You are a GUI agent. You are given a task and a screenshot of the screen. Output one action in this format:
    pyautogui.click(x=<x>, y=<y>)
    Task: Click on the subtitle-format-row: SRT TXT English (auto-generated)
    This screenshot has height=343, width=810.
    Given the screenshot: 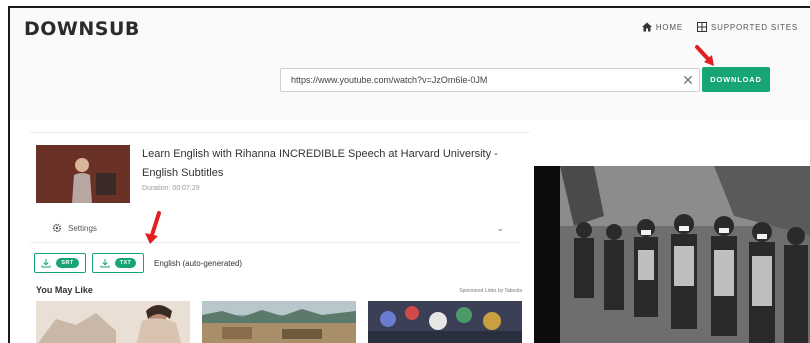 What is the action you would take?
    pyautogui.click(x=138, y=263)
    